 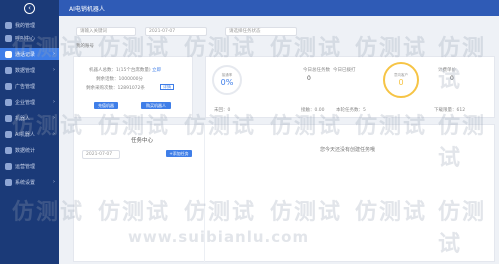 What do you see at coordinates (125, 70) in the screenshot?
I see `robot-count: 机器人总数：1(15个台席数量) 立即` at bounding box center [125, 70].